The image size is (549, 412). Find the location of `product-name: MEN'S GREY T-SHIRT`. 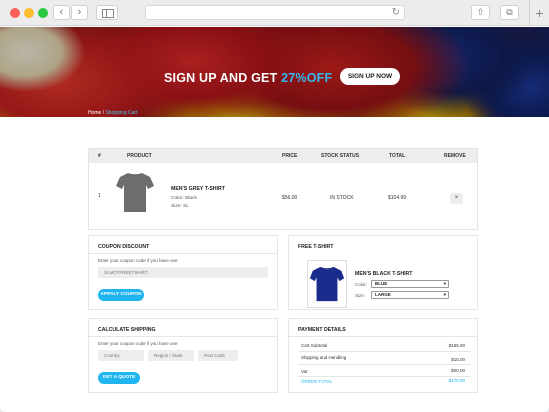

product-name: MEN'S GREY T-SHIRT is located at coordinates (198, 189).